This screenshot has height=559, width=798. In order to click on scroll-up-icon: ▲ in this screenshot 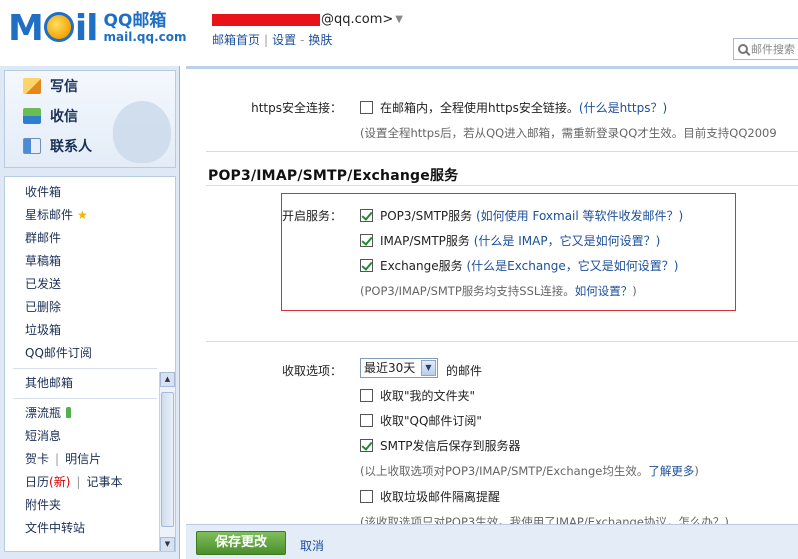, I will do `click(167, 379)`.